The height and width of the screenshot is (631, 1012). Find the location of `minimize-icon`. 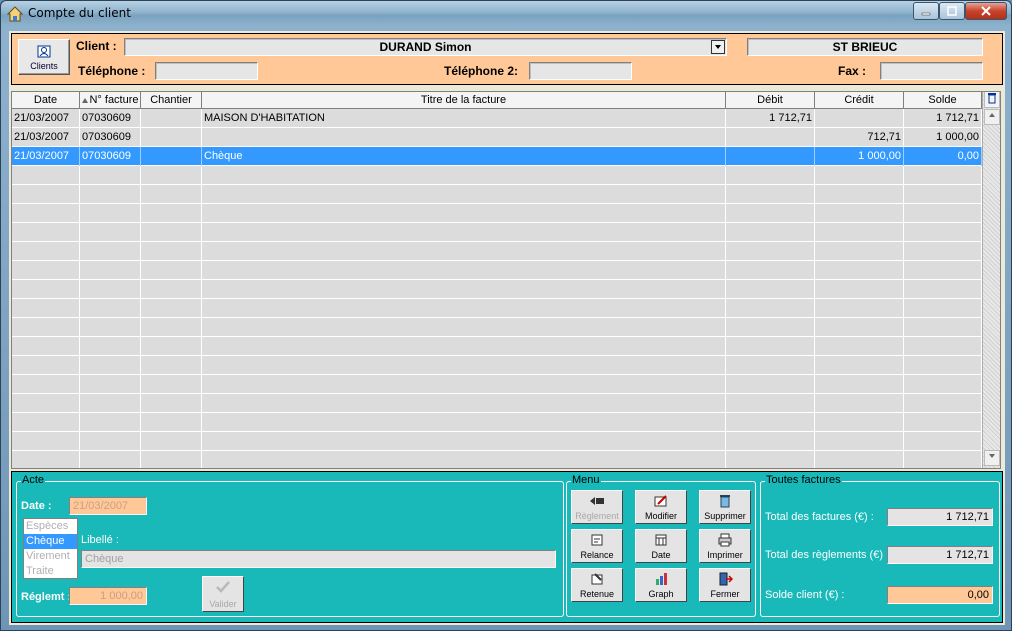

minimize-icon is located at coordinates (926, 14).